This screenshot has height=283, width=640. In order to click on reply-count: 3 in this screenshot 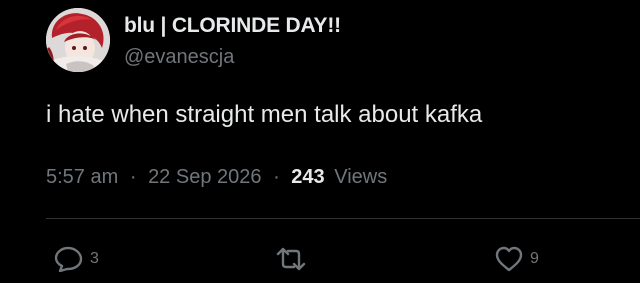, I will do `click(94, 258)`.